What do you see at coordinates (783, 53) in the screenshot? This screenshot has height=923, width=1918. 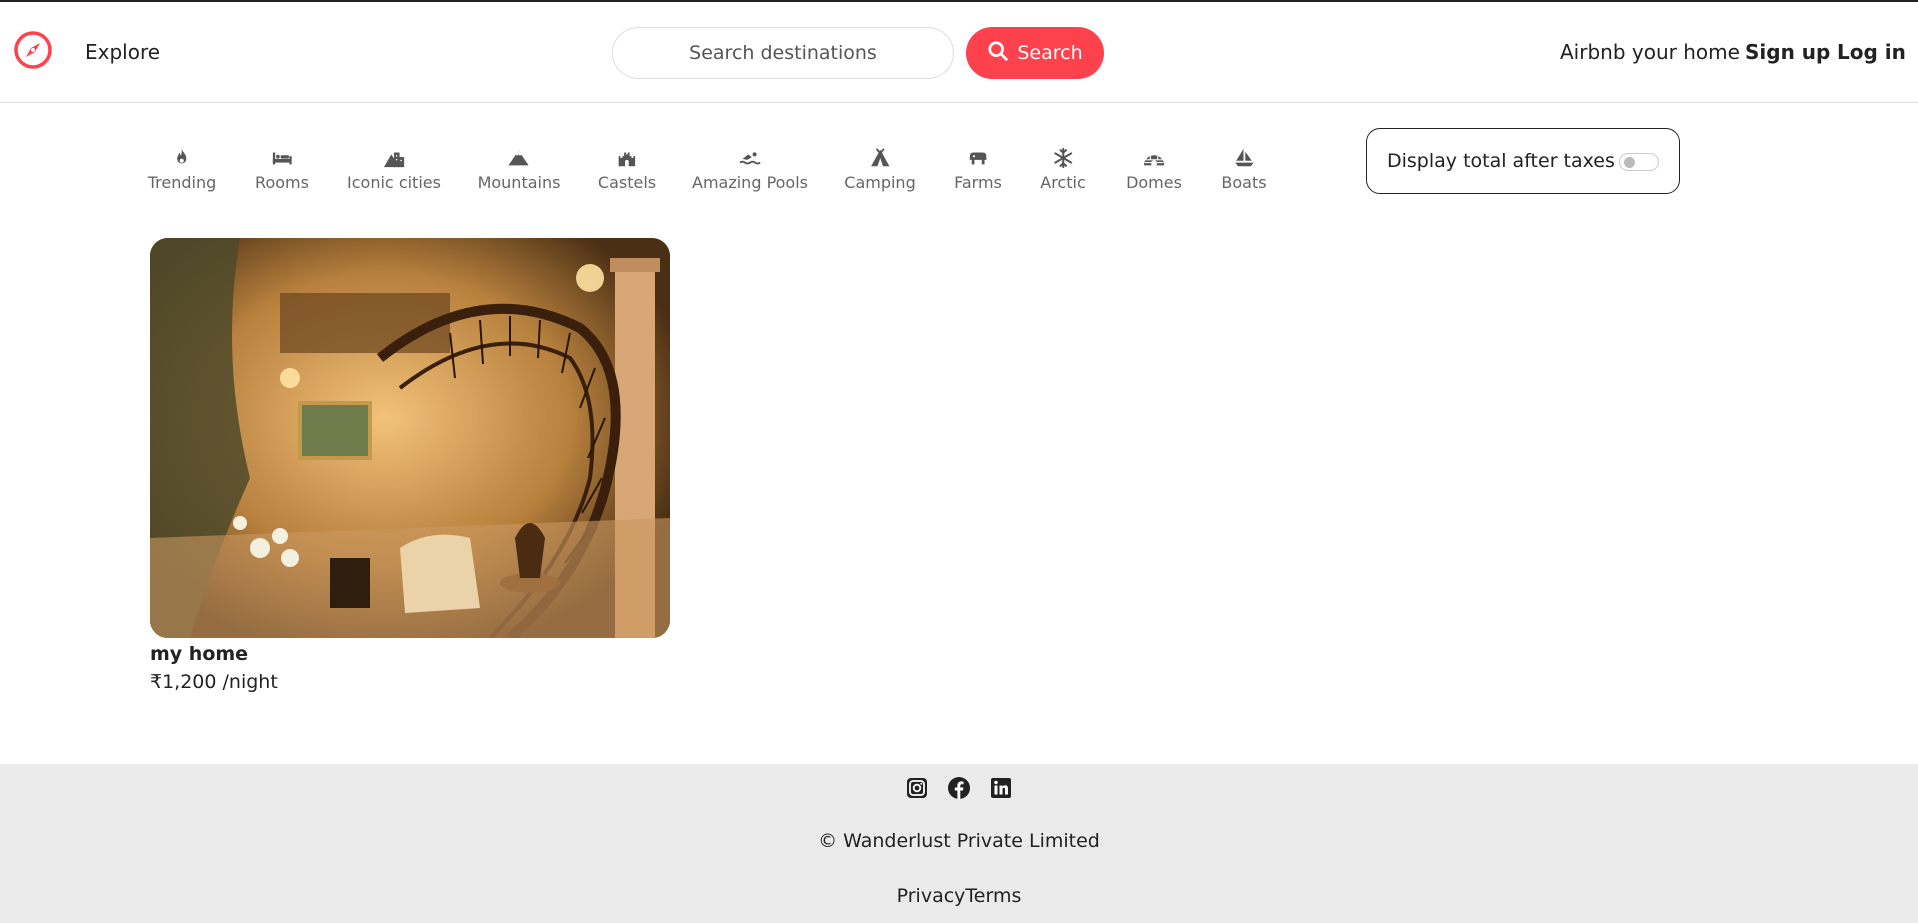 I see `search-input` at bounding box center [783, 53].